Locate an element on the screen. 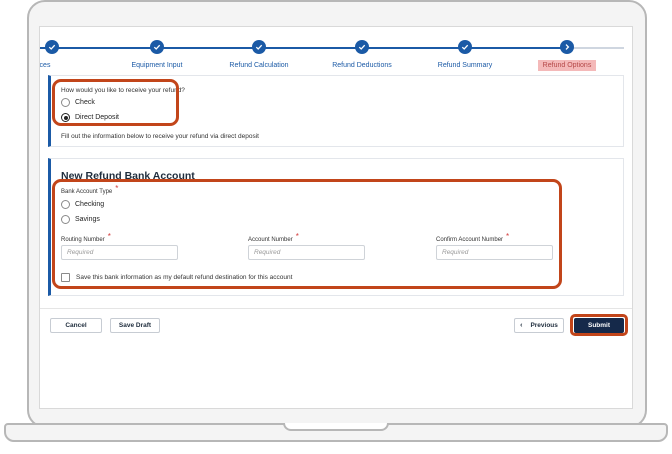 The height and width of the screenshot is (454, 672). field-label-text: Account Number is located at coordinates (270, 240).